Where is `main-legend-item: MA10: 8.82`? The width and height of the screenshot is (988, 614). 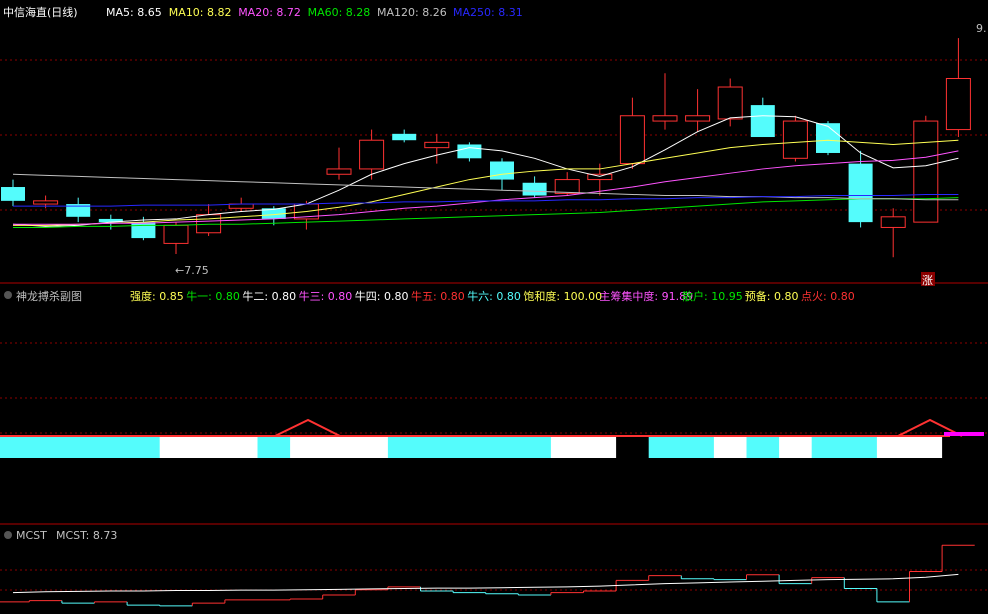
main-legend-item: MA10: 8.82 is located at coordinates (200, 12).